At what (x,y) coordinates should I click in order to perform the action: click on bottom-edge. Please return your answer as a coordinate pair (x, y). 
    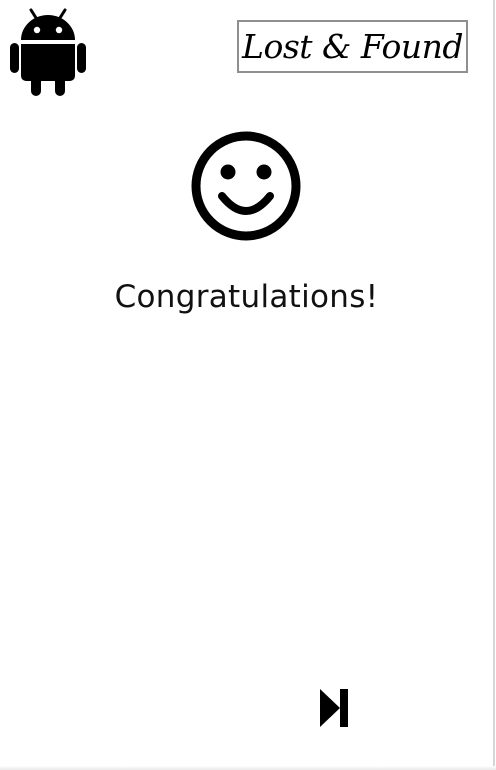
    Looking at the image, I should click on (248, 768).